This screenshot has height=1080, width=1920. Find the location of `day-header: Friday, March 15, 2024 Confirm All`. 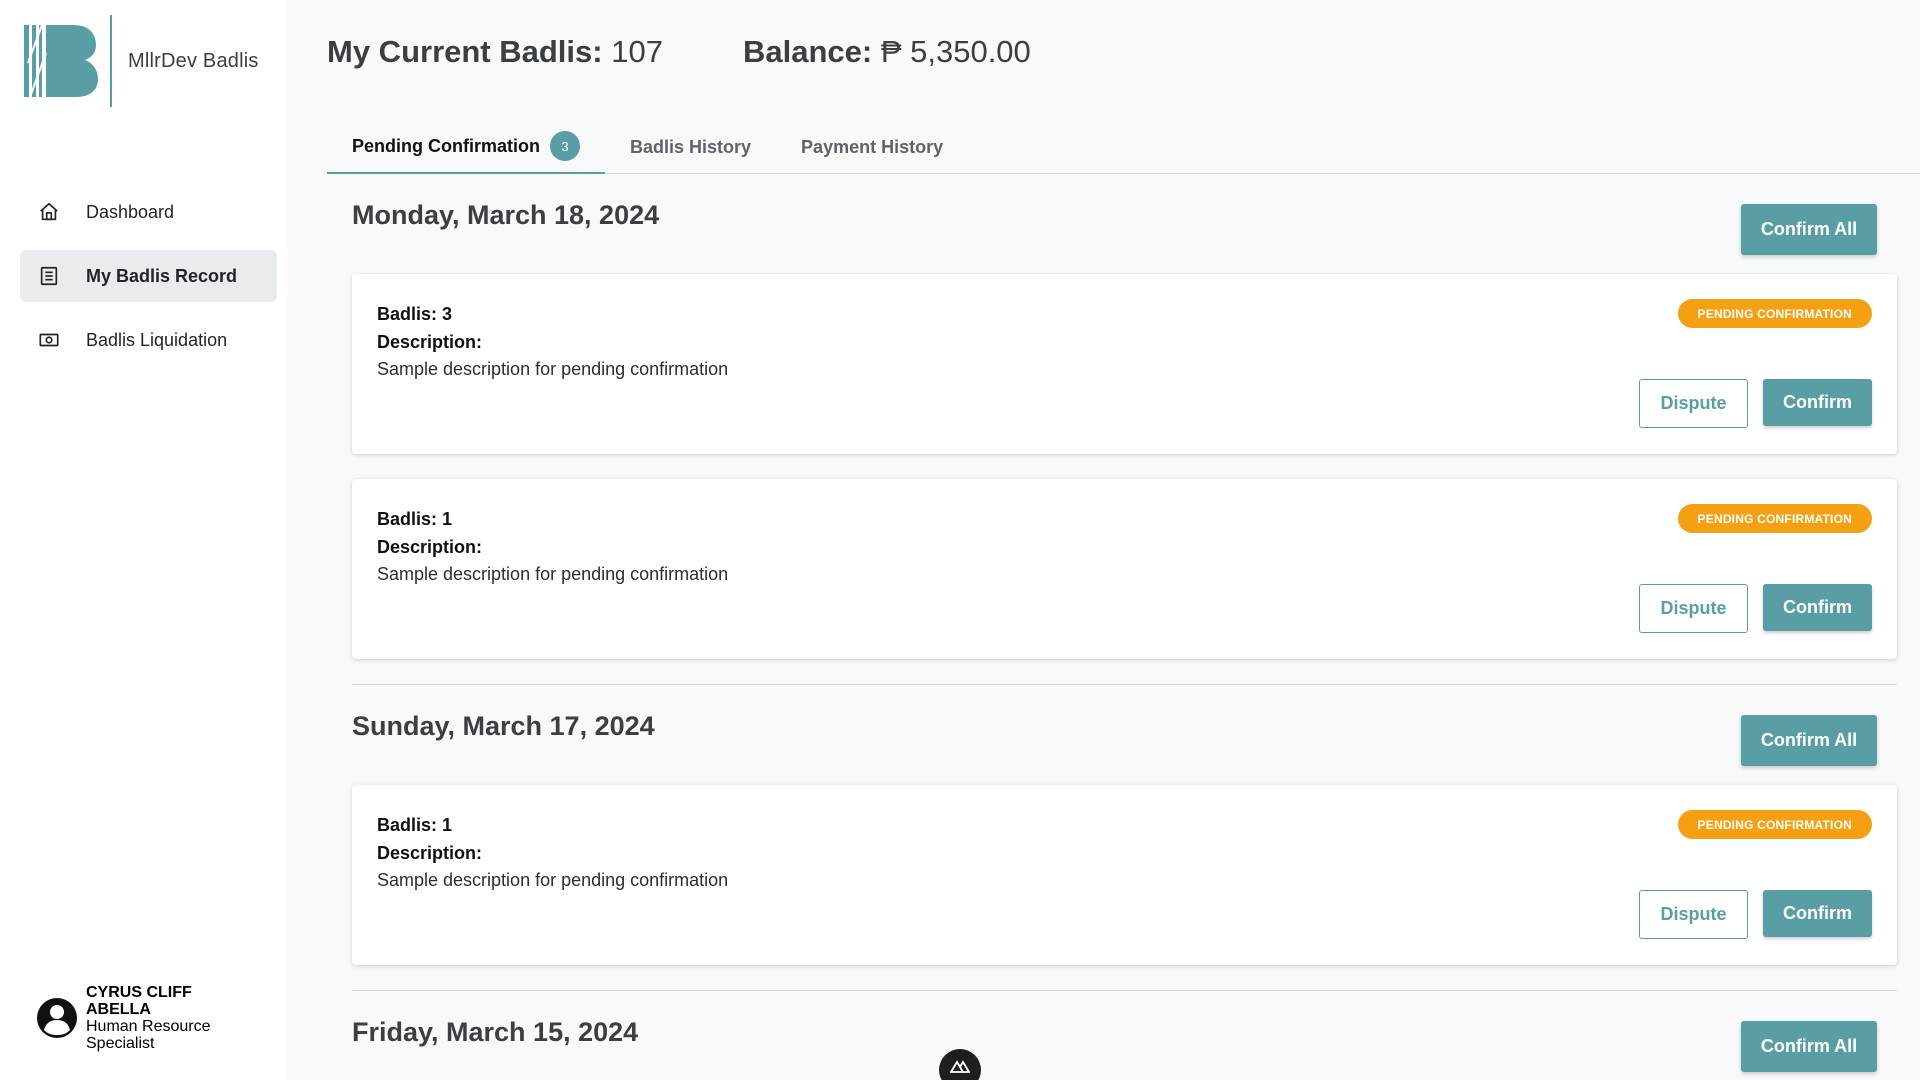

day-header: Friday, March 15, 2024 Confirm All is located at coordinates (1124, 1035).